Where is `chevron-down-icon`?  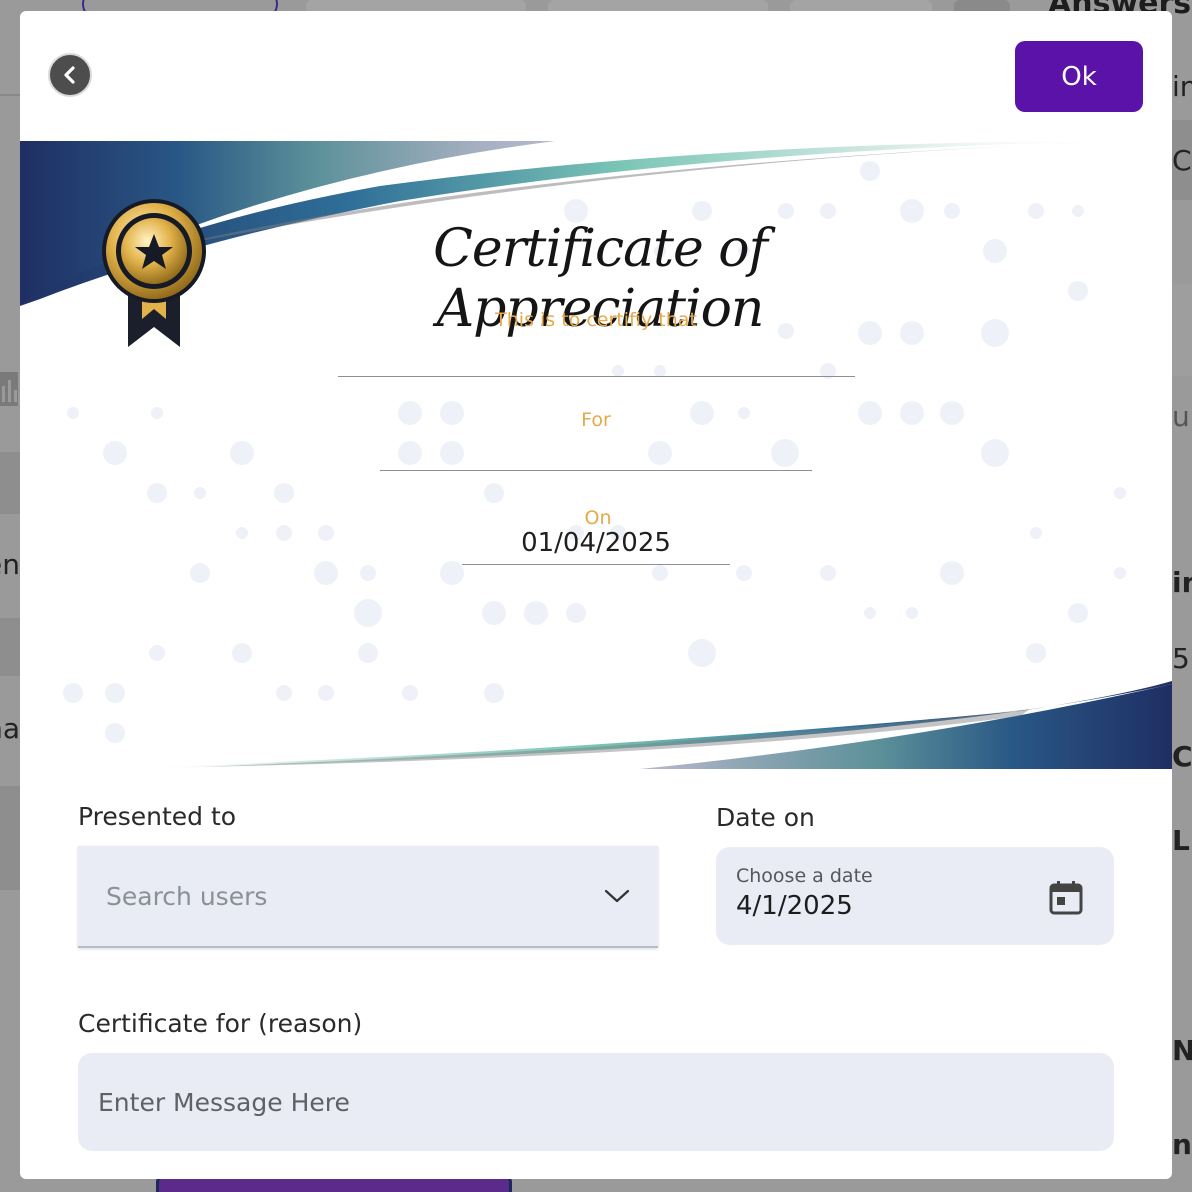
chevron-down-icon is located at coordinates (617, 896).